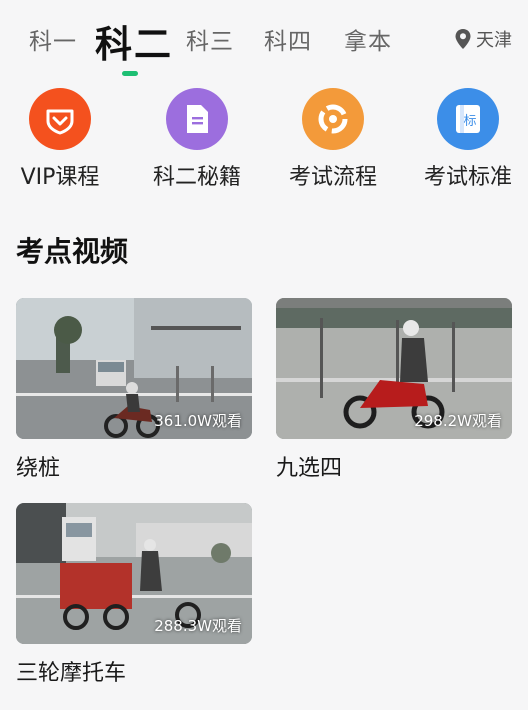 This screenshot has width=528, height=710. What do you see at coordinates (71, 673) in the screenshot?
I see `video-title: 三轮摩托车` at bounding box center [71, 673].